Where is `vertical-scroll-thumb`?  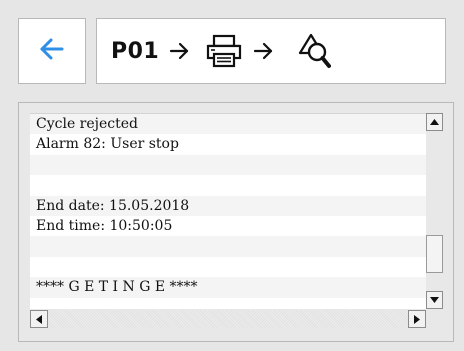
vertical-scroll-thumb is located at coordinates (434, 253).